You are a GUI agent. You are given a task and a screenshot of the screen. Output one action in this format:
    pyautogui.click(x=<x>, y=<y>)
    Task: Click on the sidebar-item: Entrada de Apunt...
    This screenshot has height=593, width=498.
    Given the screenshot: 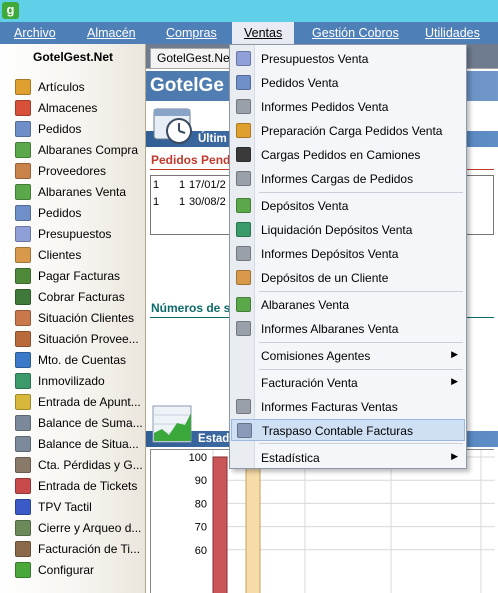 What is the action you would take?
    pyautogui.click(x=73, y=402)
    